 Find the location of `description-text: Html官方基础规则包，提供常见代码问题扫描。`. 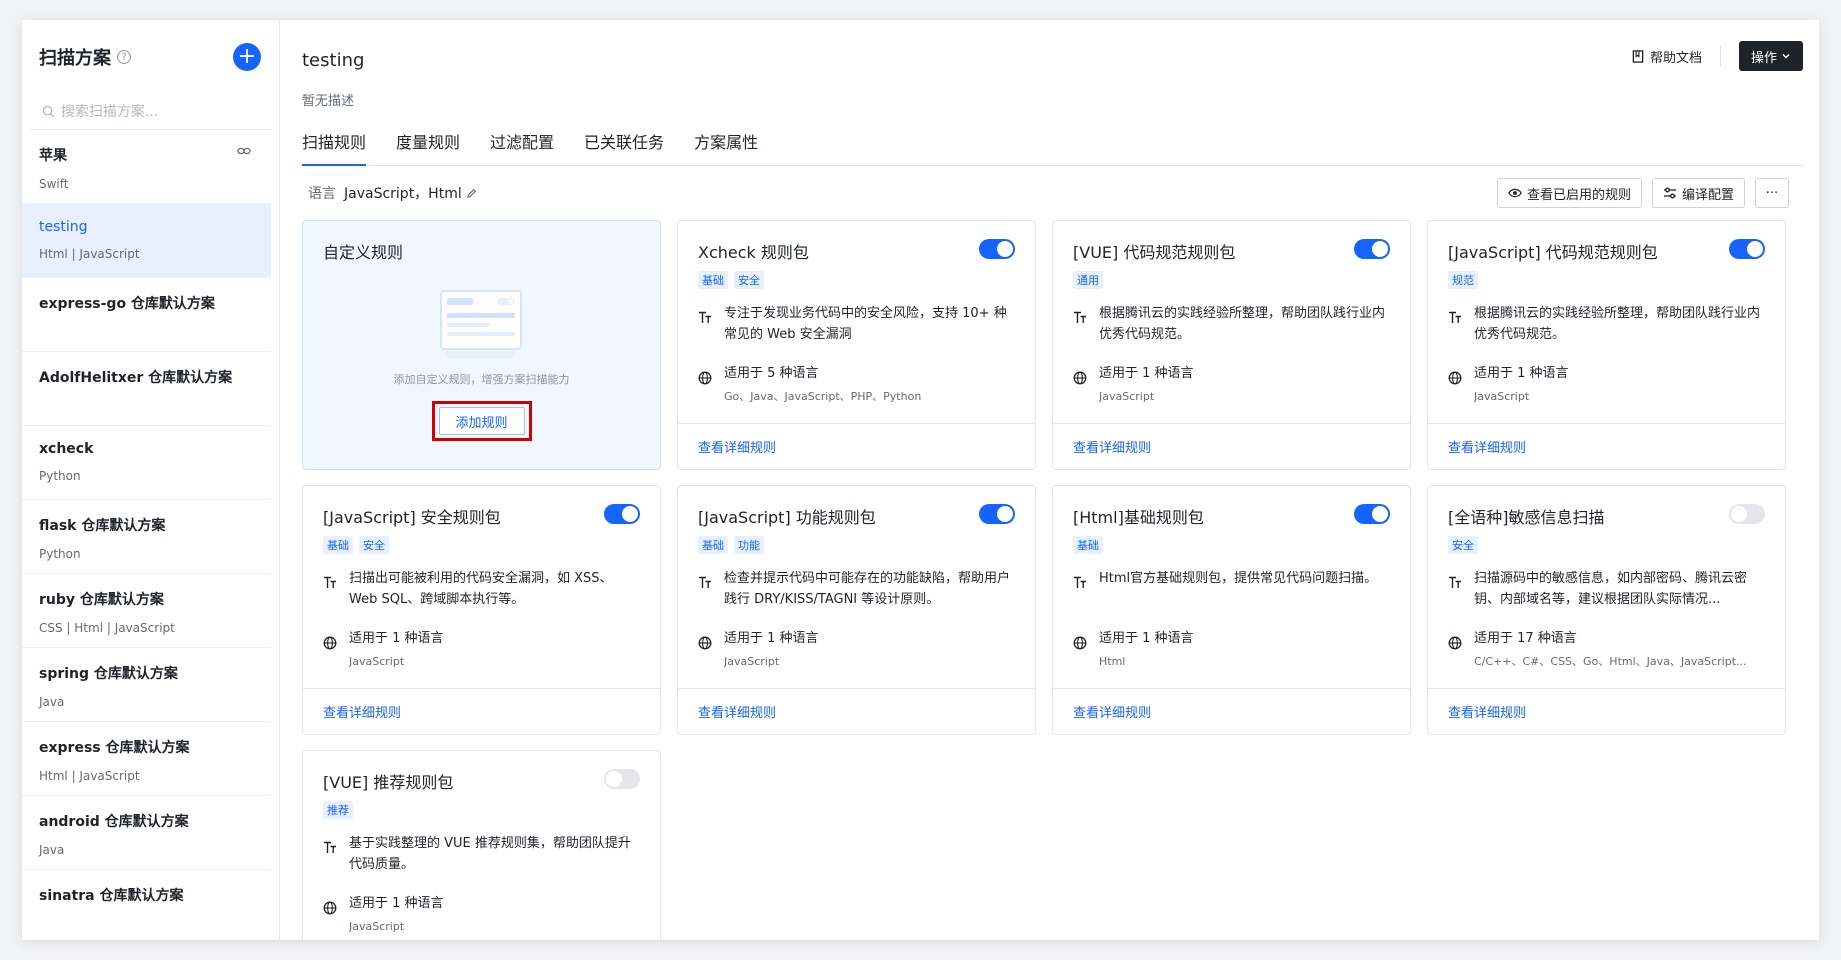

description-text: Html官方基础规则包，提供常见代码问题扫描。 is located at coordinates (1238, 578).